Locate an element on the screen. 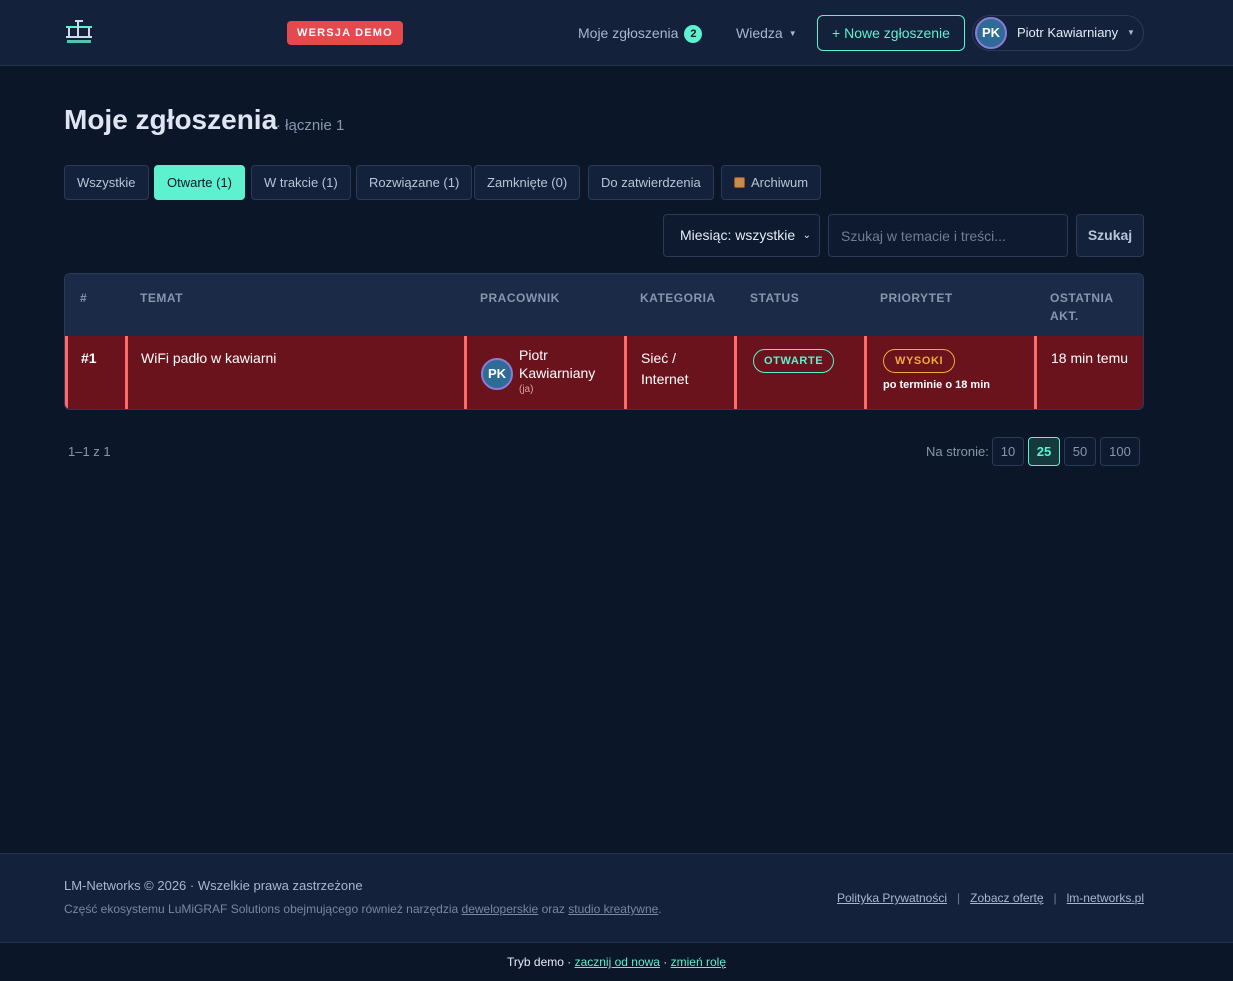 The height and width of the screenshot is (981, 1233). chevron-down-icon: ⌄ is located at coordinates (806, 235).